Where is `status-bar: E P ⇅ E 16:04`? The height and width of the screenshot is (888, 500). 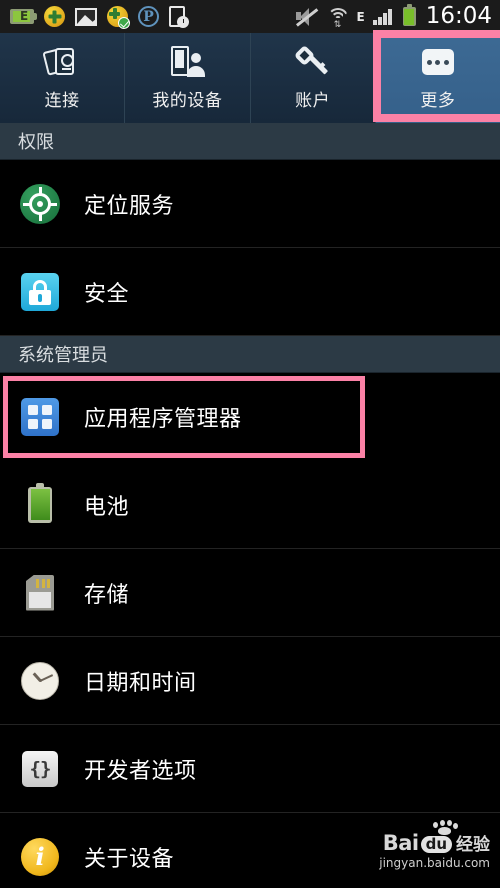 status-bar: E P ⇅ E 16:04 is located at coordinates (250, 16).